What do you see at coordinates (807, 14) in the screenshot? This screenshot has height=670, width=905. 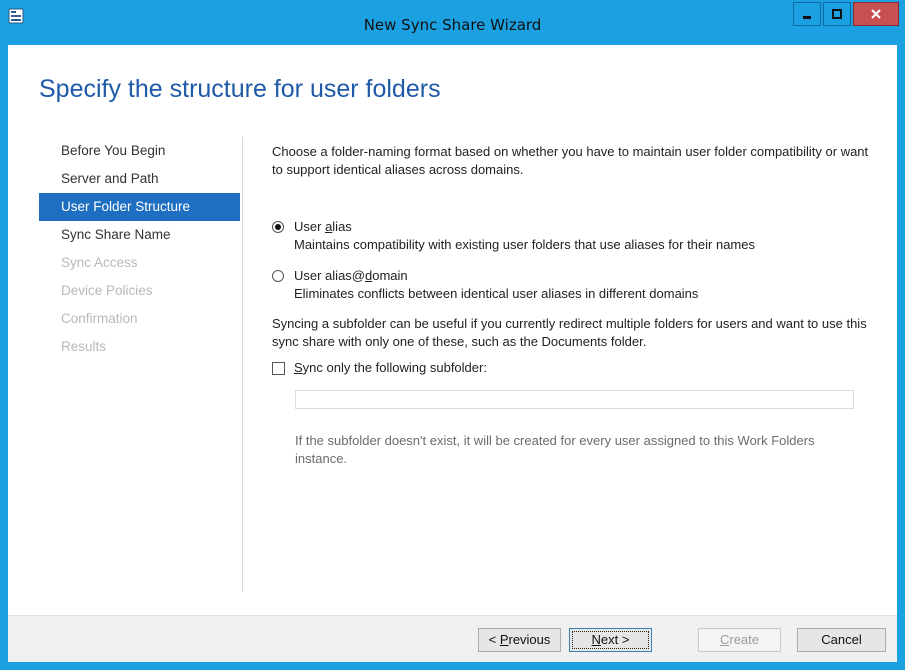 I see `minimize-button` at bounding box center [807, 14].